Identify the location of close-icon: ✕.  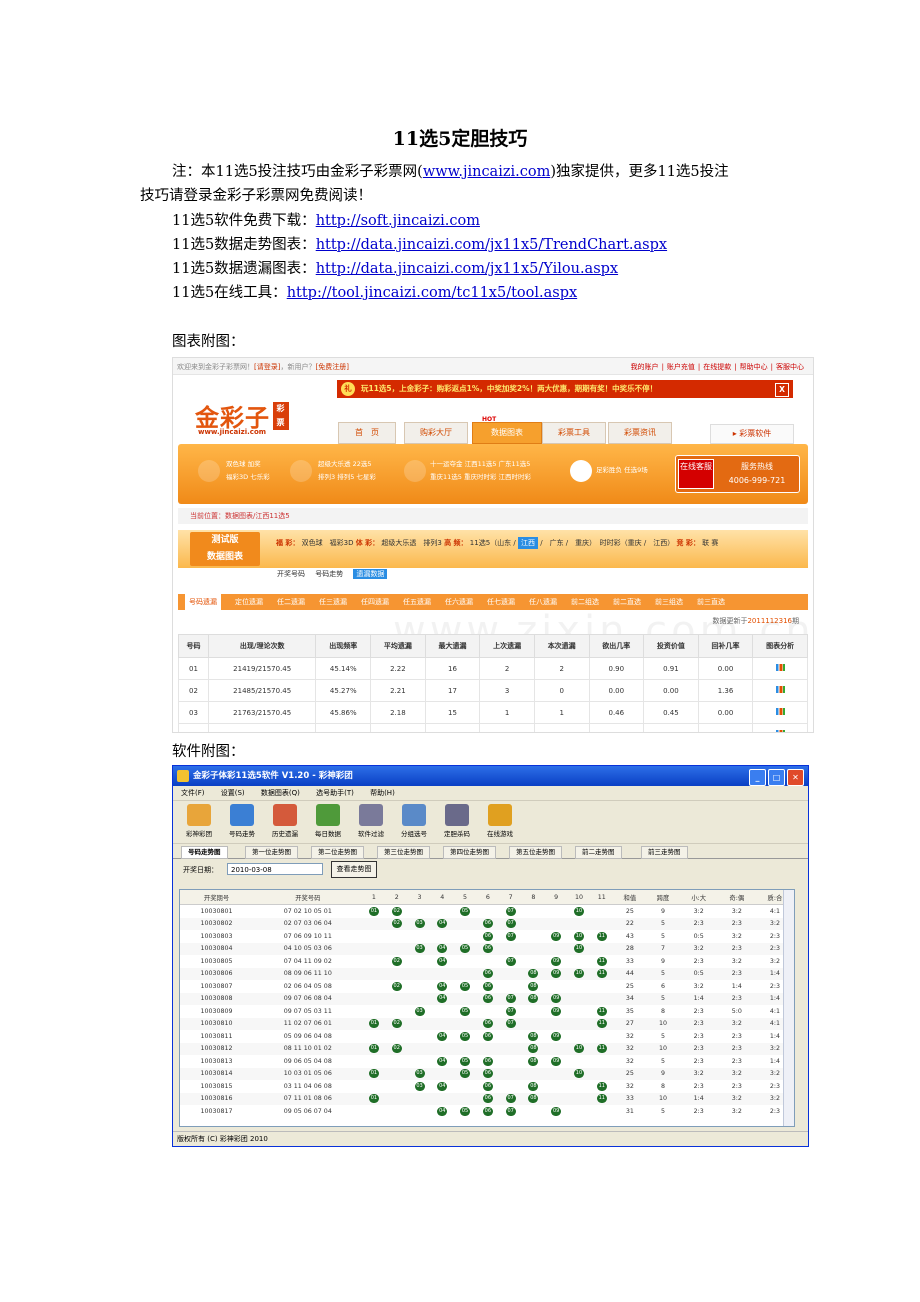
(795, 777).